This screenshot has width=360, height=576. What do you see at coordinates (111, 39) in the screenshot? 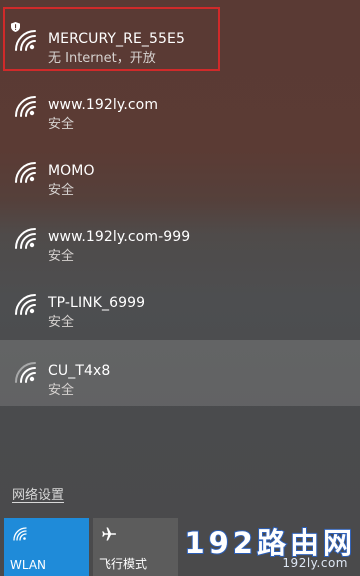
I see `highlight-outline` at bounding box center [111, 39].